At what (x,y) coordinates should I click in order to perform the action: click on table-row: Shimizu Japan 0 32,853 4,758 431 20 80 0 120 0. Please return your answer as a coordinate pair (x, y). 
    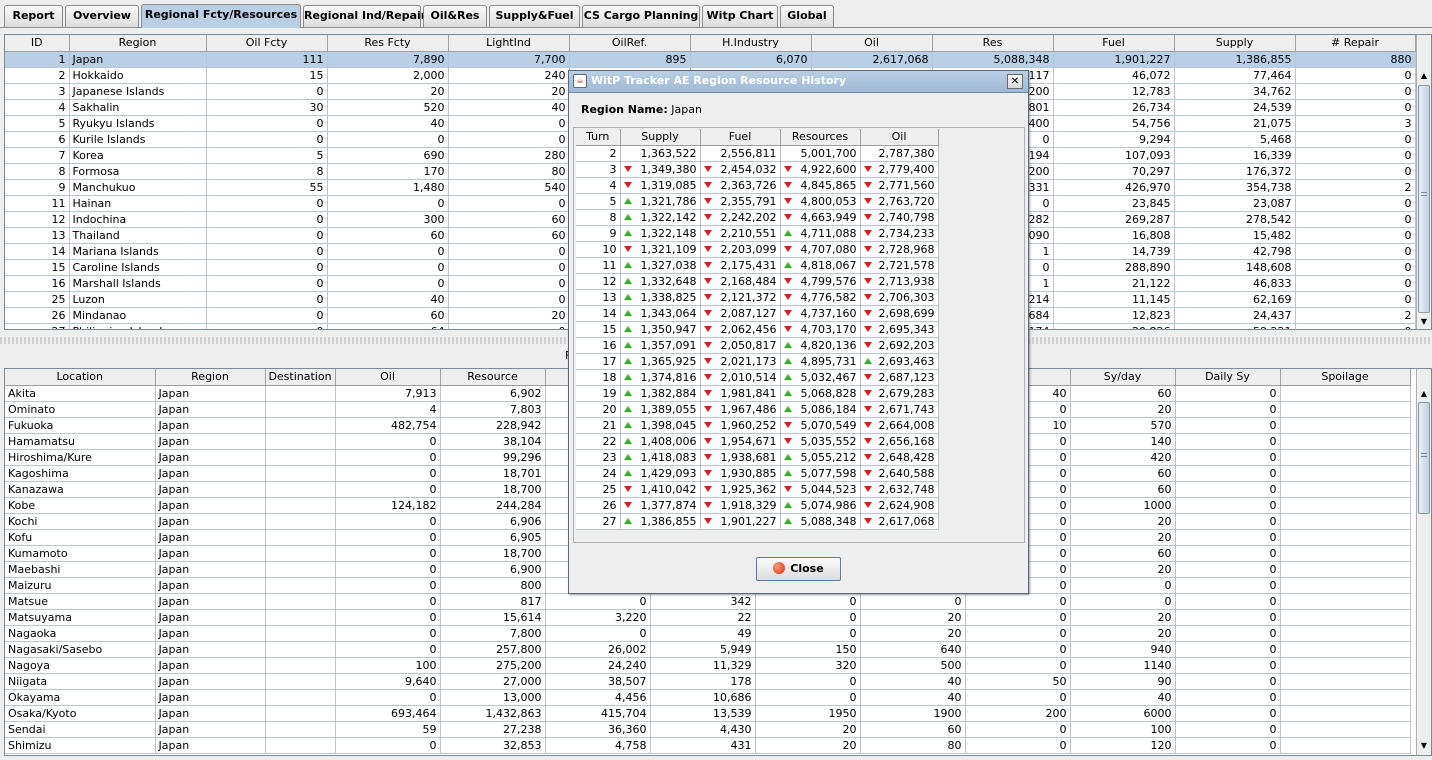
    Looking at the image, I should click on (708, 745).